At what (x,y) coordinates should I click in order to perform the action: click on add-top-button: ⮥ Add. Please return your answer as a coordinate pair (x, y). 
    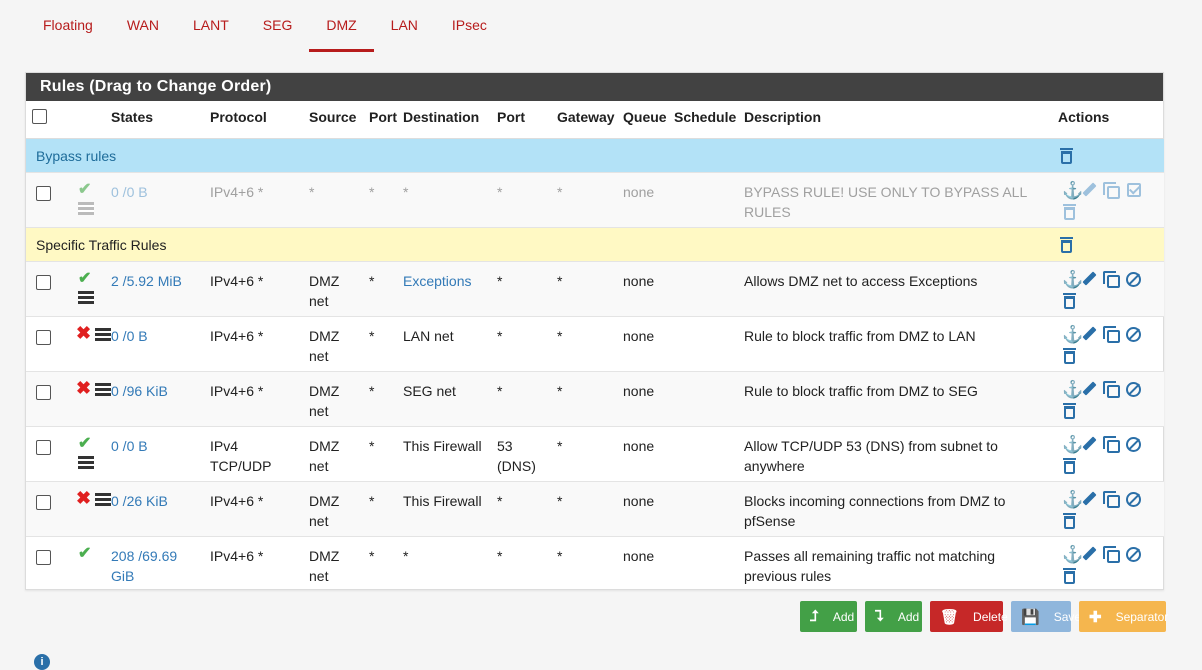
    Looking at the image, I should click on (828, 616).